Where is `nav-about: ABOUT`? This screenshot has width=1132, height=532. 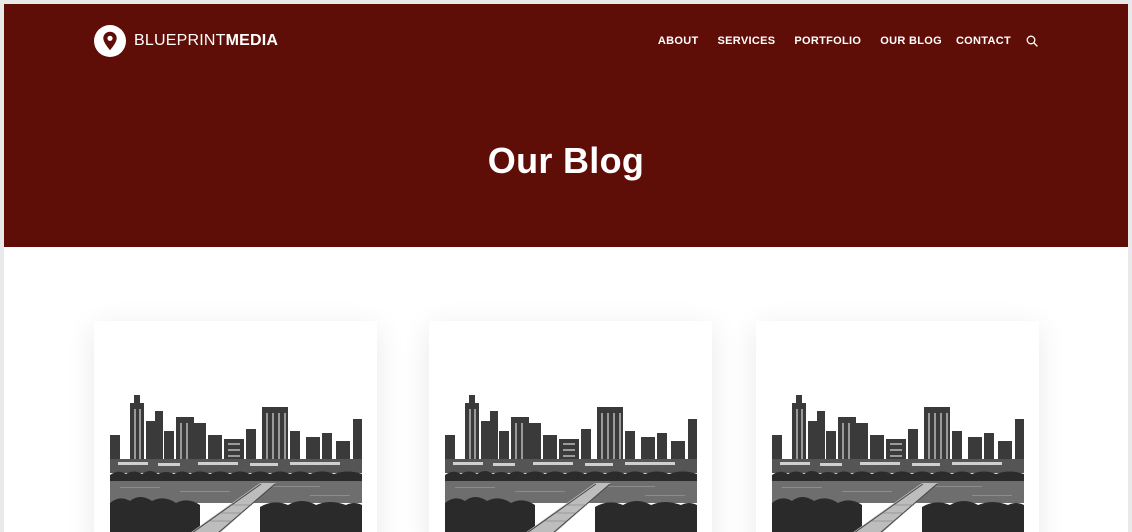
nav-about: ABOUT is located at coordinates (678, 41).